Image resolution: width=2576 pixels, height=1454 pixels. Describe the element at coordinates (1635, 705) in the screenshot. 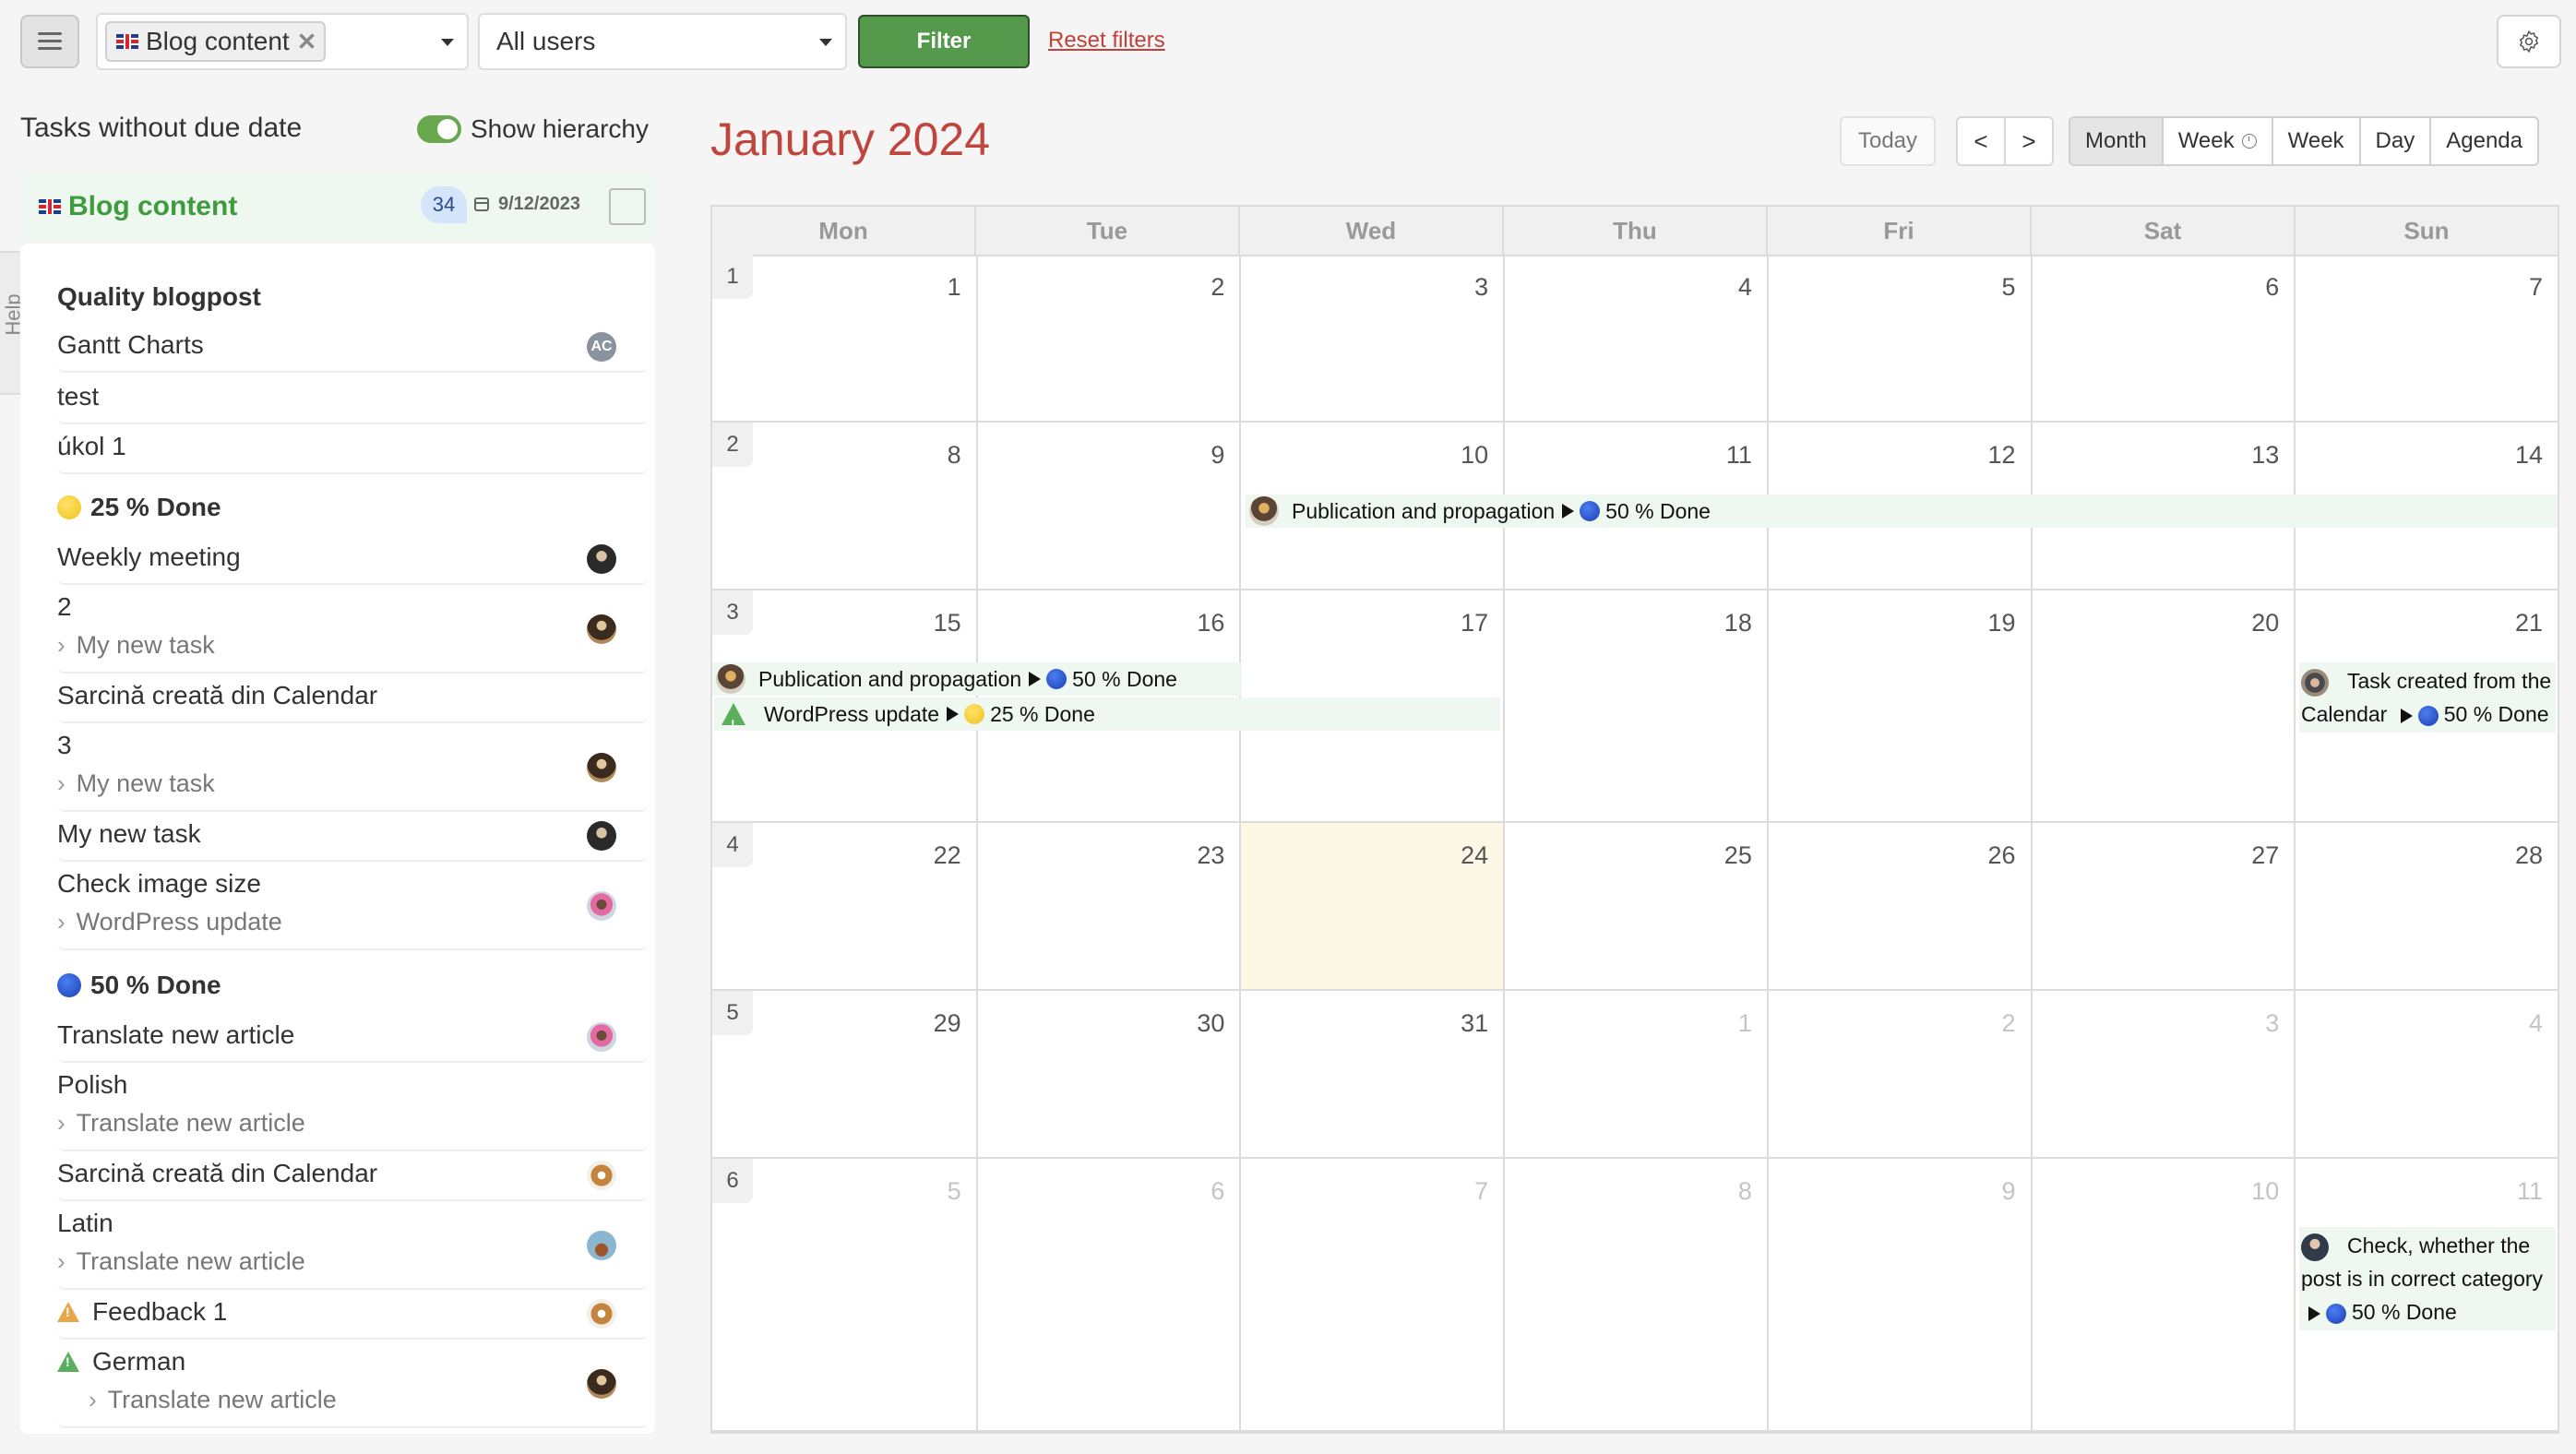

I see `day-cell: 18` at that location.